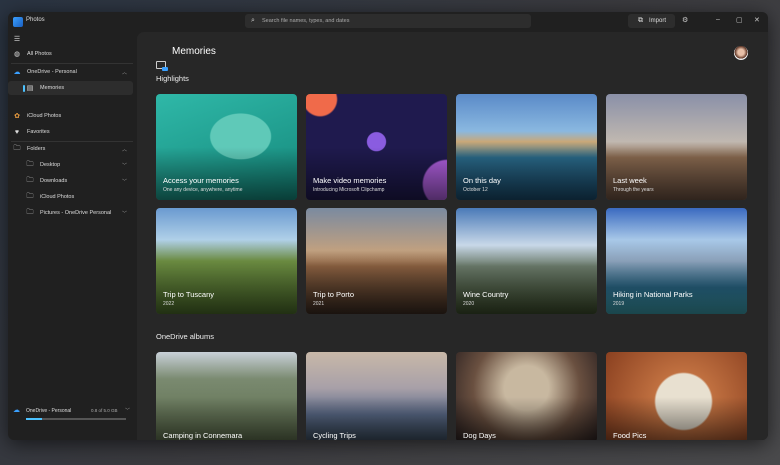 The width and height of the screenshot is (780, 465). Describe the element at coordinates (253, 20) in the screenshot. I see `search-icon: ⌕` at that location.